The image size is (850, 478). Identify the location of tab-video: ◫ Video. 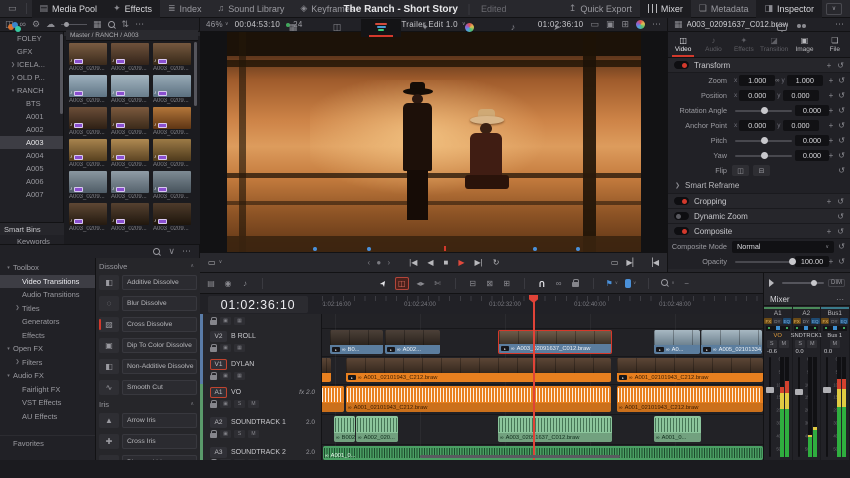
(683, 44).